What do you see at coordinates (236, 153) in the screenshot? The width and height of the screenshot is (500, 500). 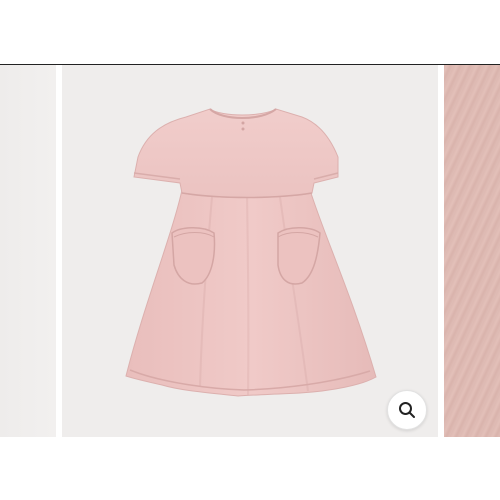 I see `dress-bodice` at bounding box center [236, 153].